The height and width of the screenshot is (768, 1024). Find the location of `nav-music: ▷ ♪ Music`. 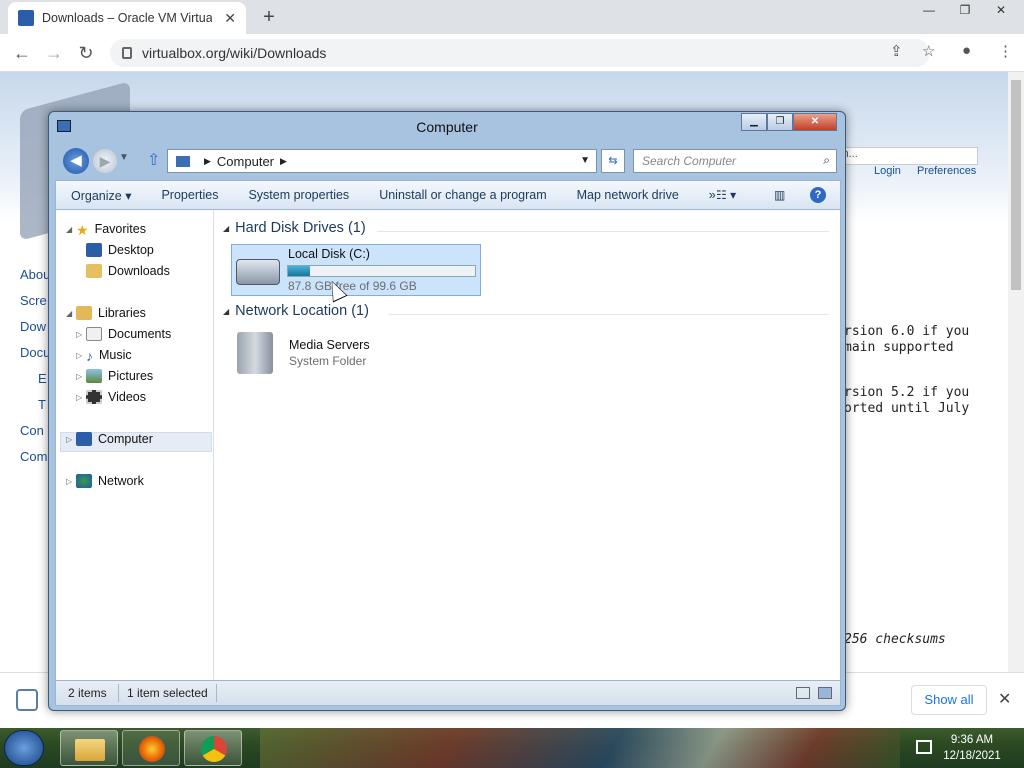

nav-music: ▷ ♪ Music is located at coordinates (104, 356).